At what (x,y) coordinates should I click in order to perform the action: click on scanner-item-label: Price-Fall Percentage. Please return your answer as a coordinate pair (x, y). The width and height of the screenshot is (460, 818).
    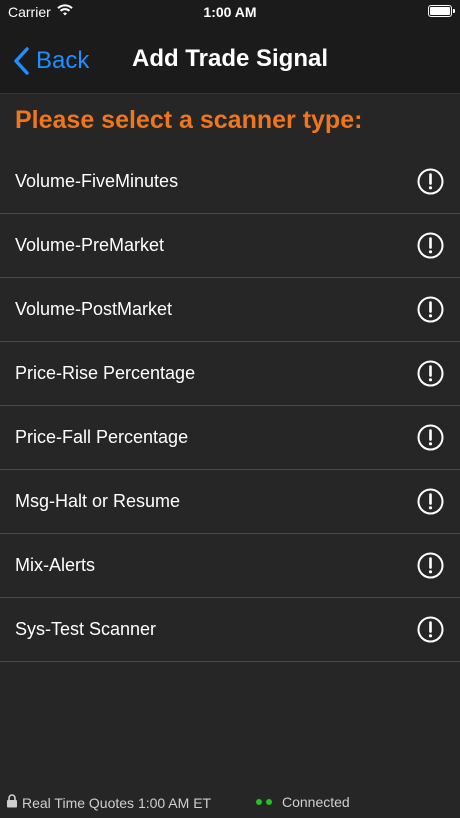
    Looking at the image, I should click on (102, 437).